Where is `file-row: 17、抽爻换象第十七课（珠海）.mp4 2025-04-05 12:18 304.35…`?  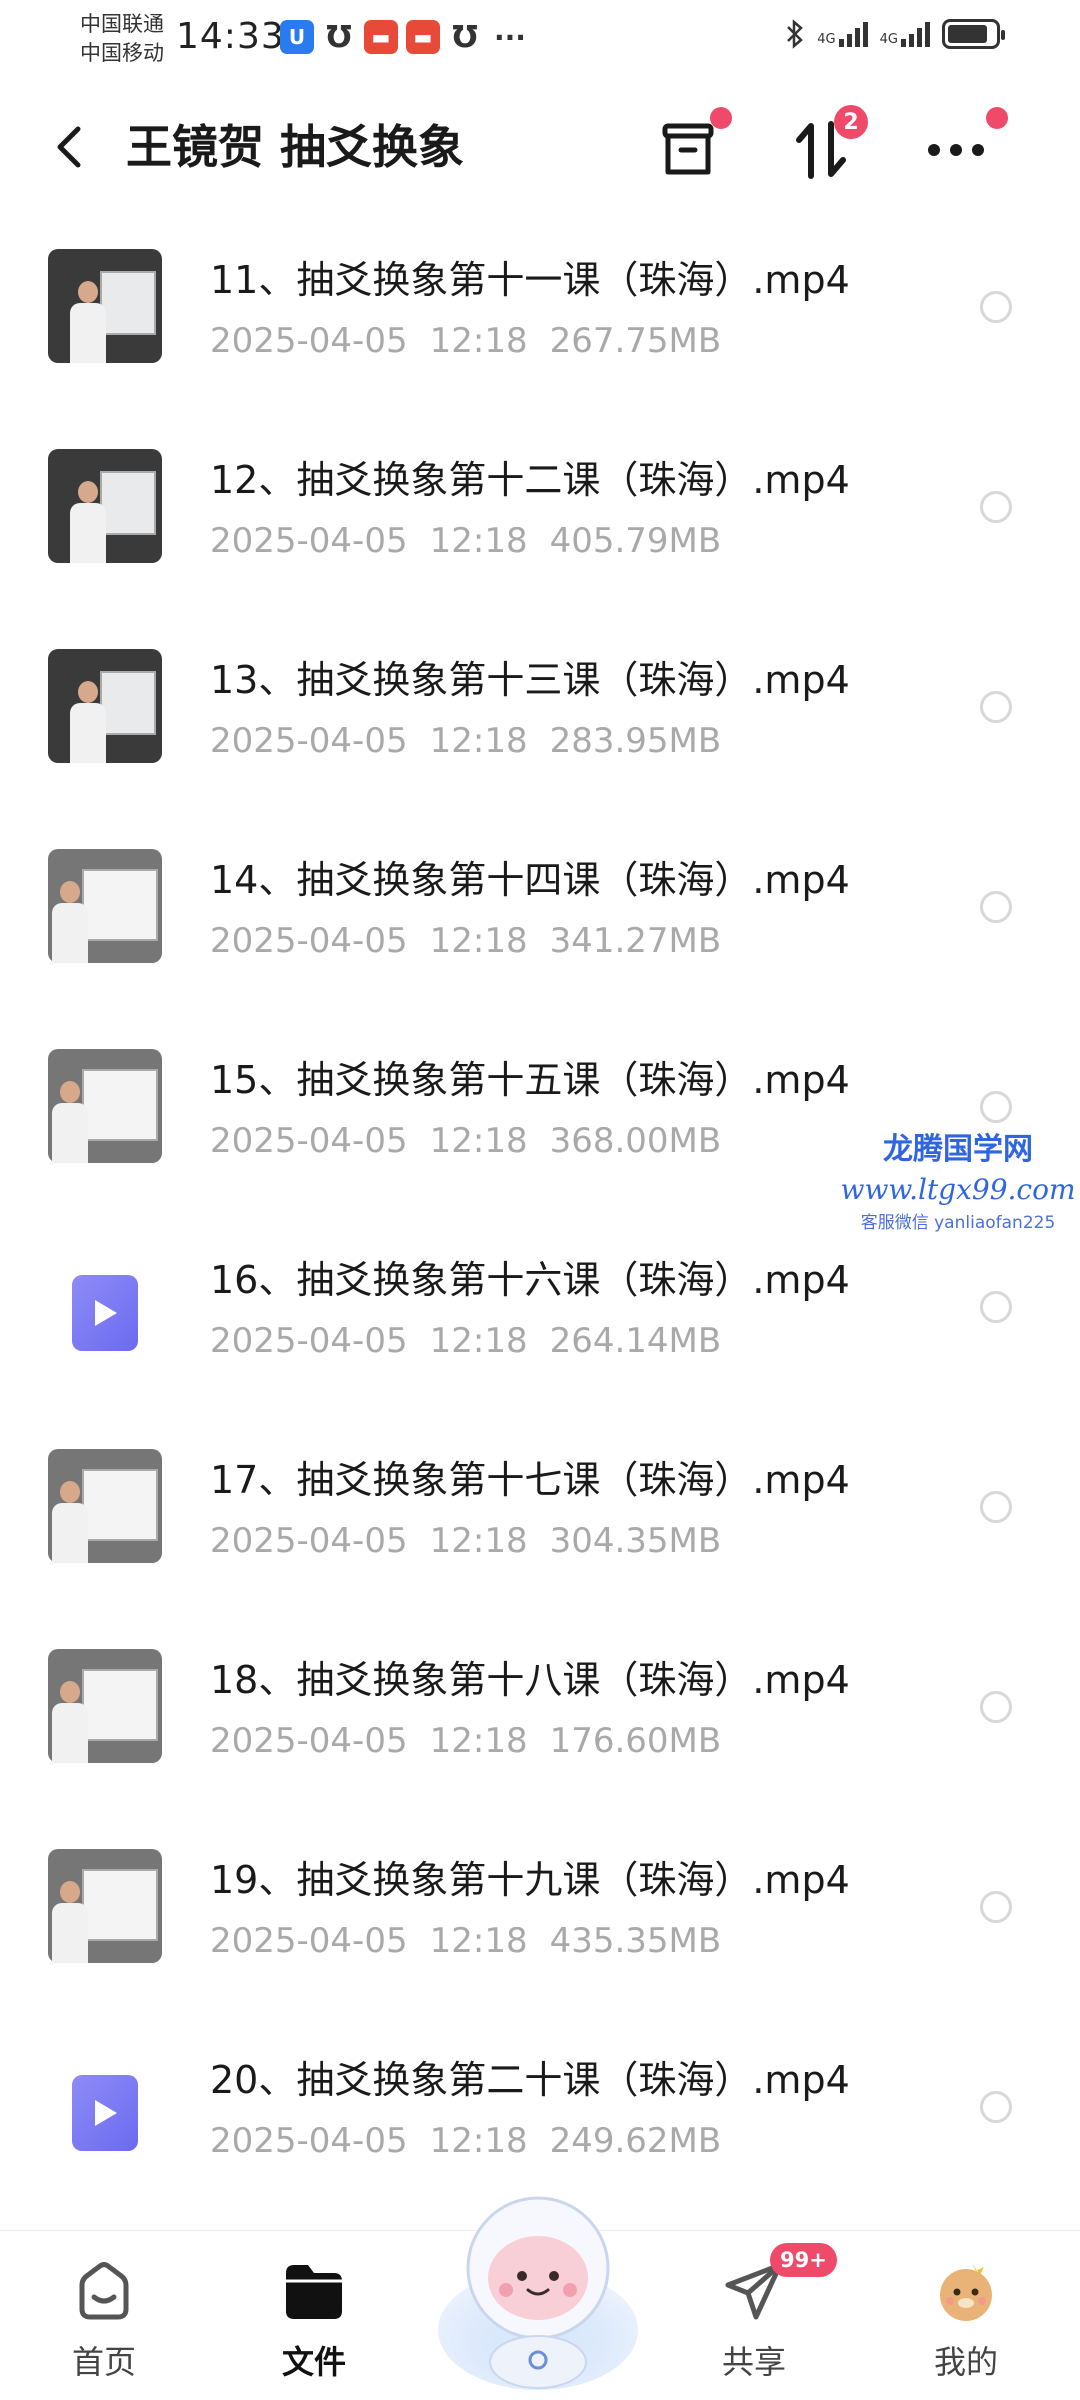
file-row: 17、抽爻换象第十七课（珠海）.mp4 2025-04-05 12:18 304.35… is located at coordinates (540, 1517).